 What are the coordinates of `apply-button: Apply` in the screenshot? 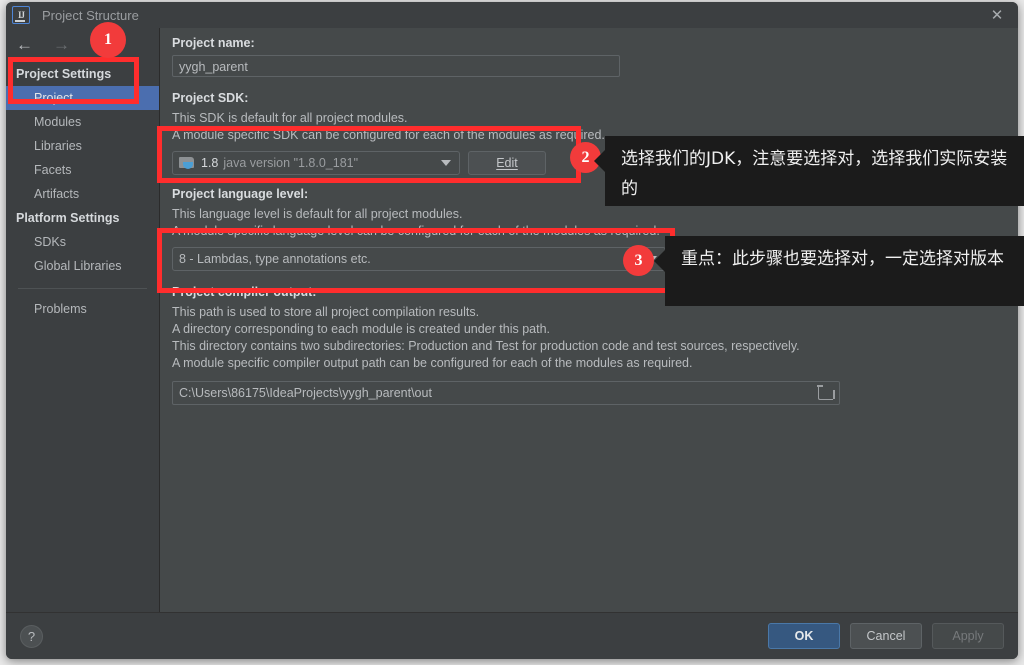 It's located at (968, 636).